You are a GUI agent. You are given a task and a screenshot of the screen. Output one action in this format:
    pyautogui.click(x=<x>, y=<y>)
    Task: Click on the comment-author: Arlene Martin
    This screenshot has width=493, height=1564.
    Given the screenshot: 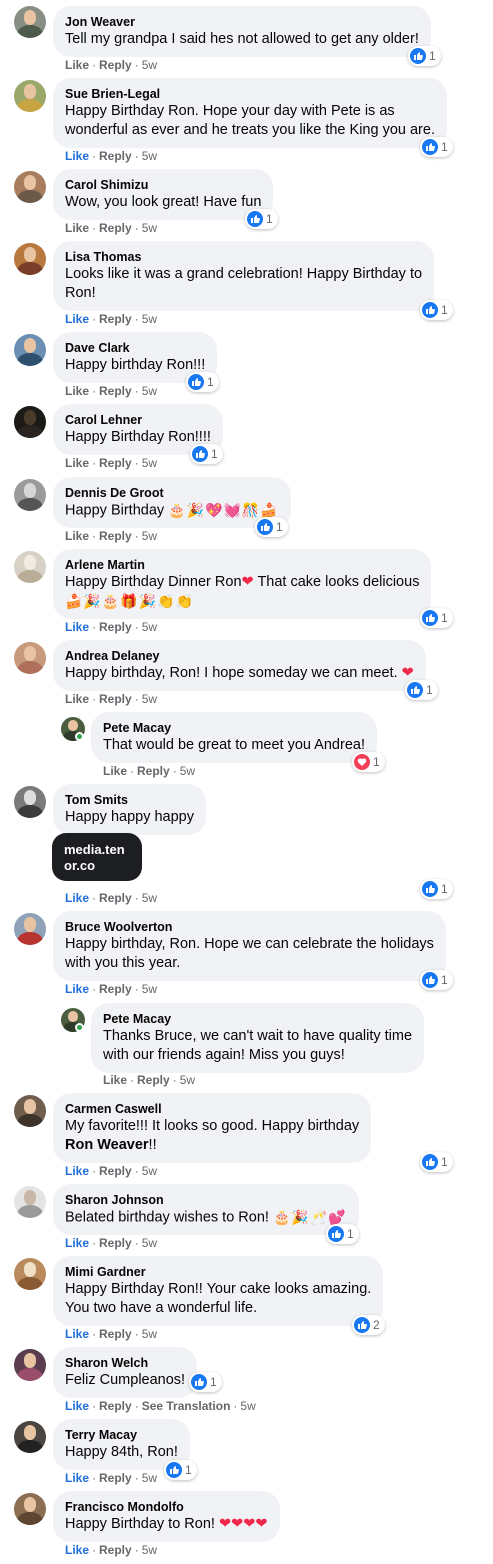 What is the action you would take?
    pyautogui.click(x=242, y=565)
    